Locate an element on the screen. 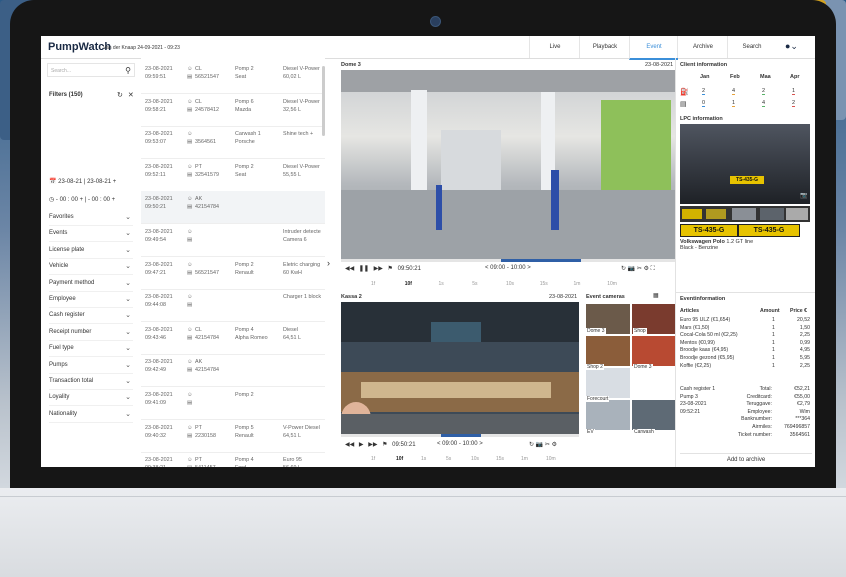  event-car: Ford is located at coordinates (240, 466).